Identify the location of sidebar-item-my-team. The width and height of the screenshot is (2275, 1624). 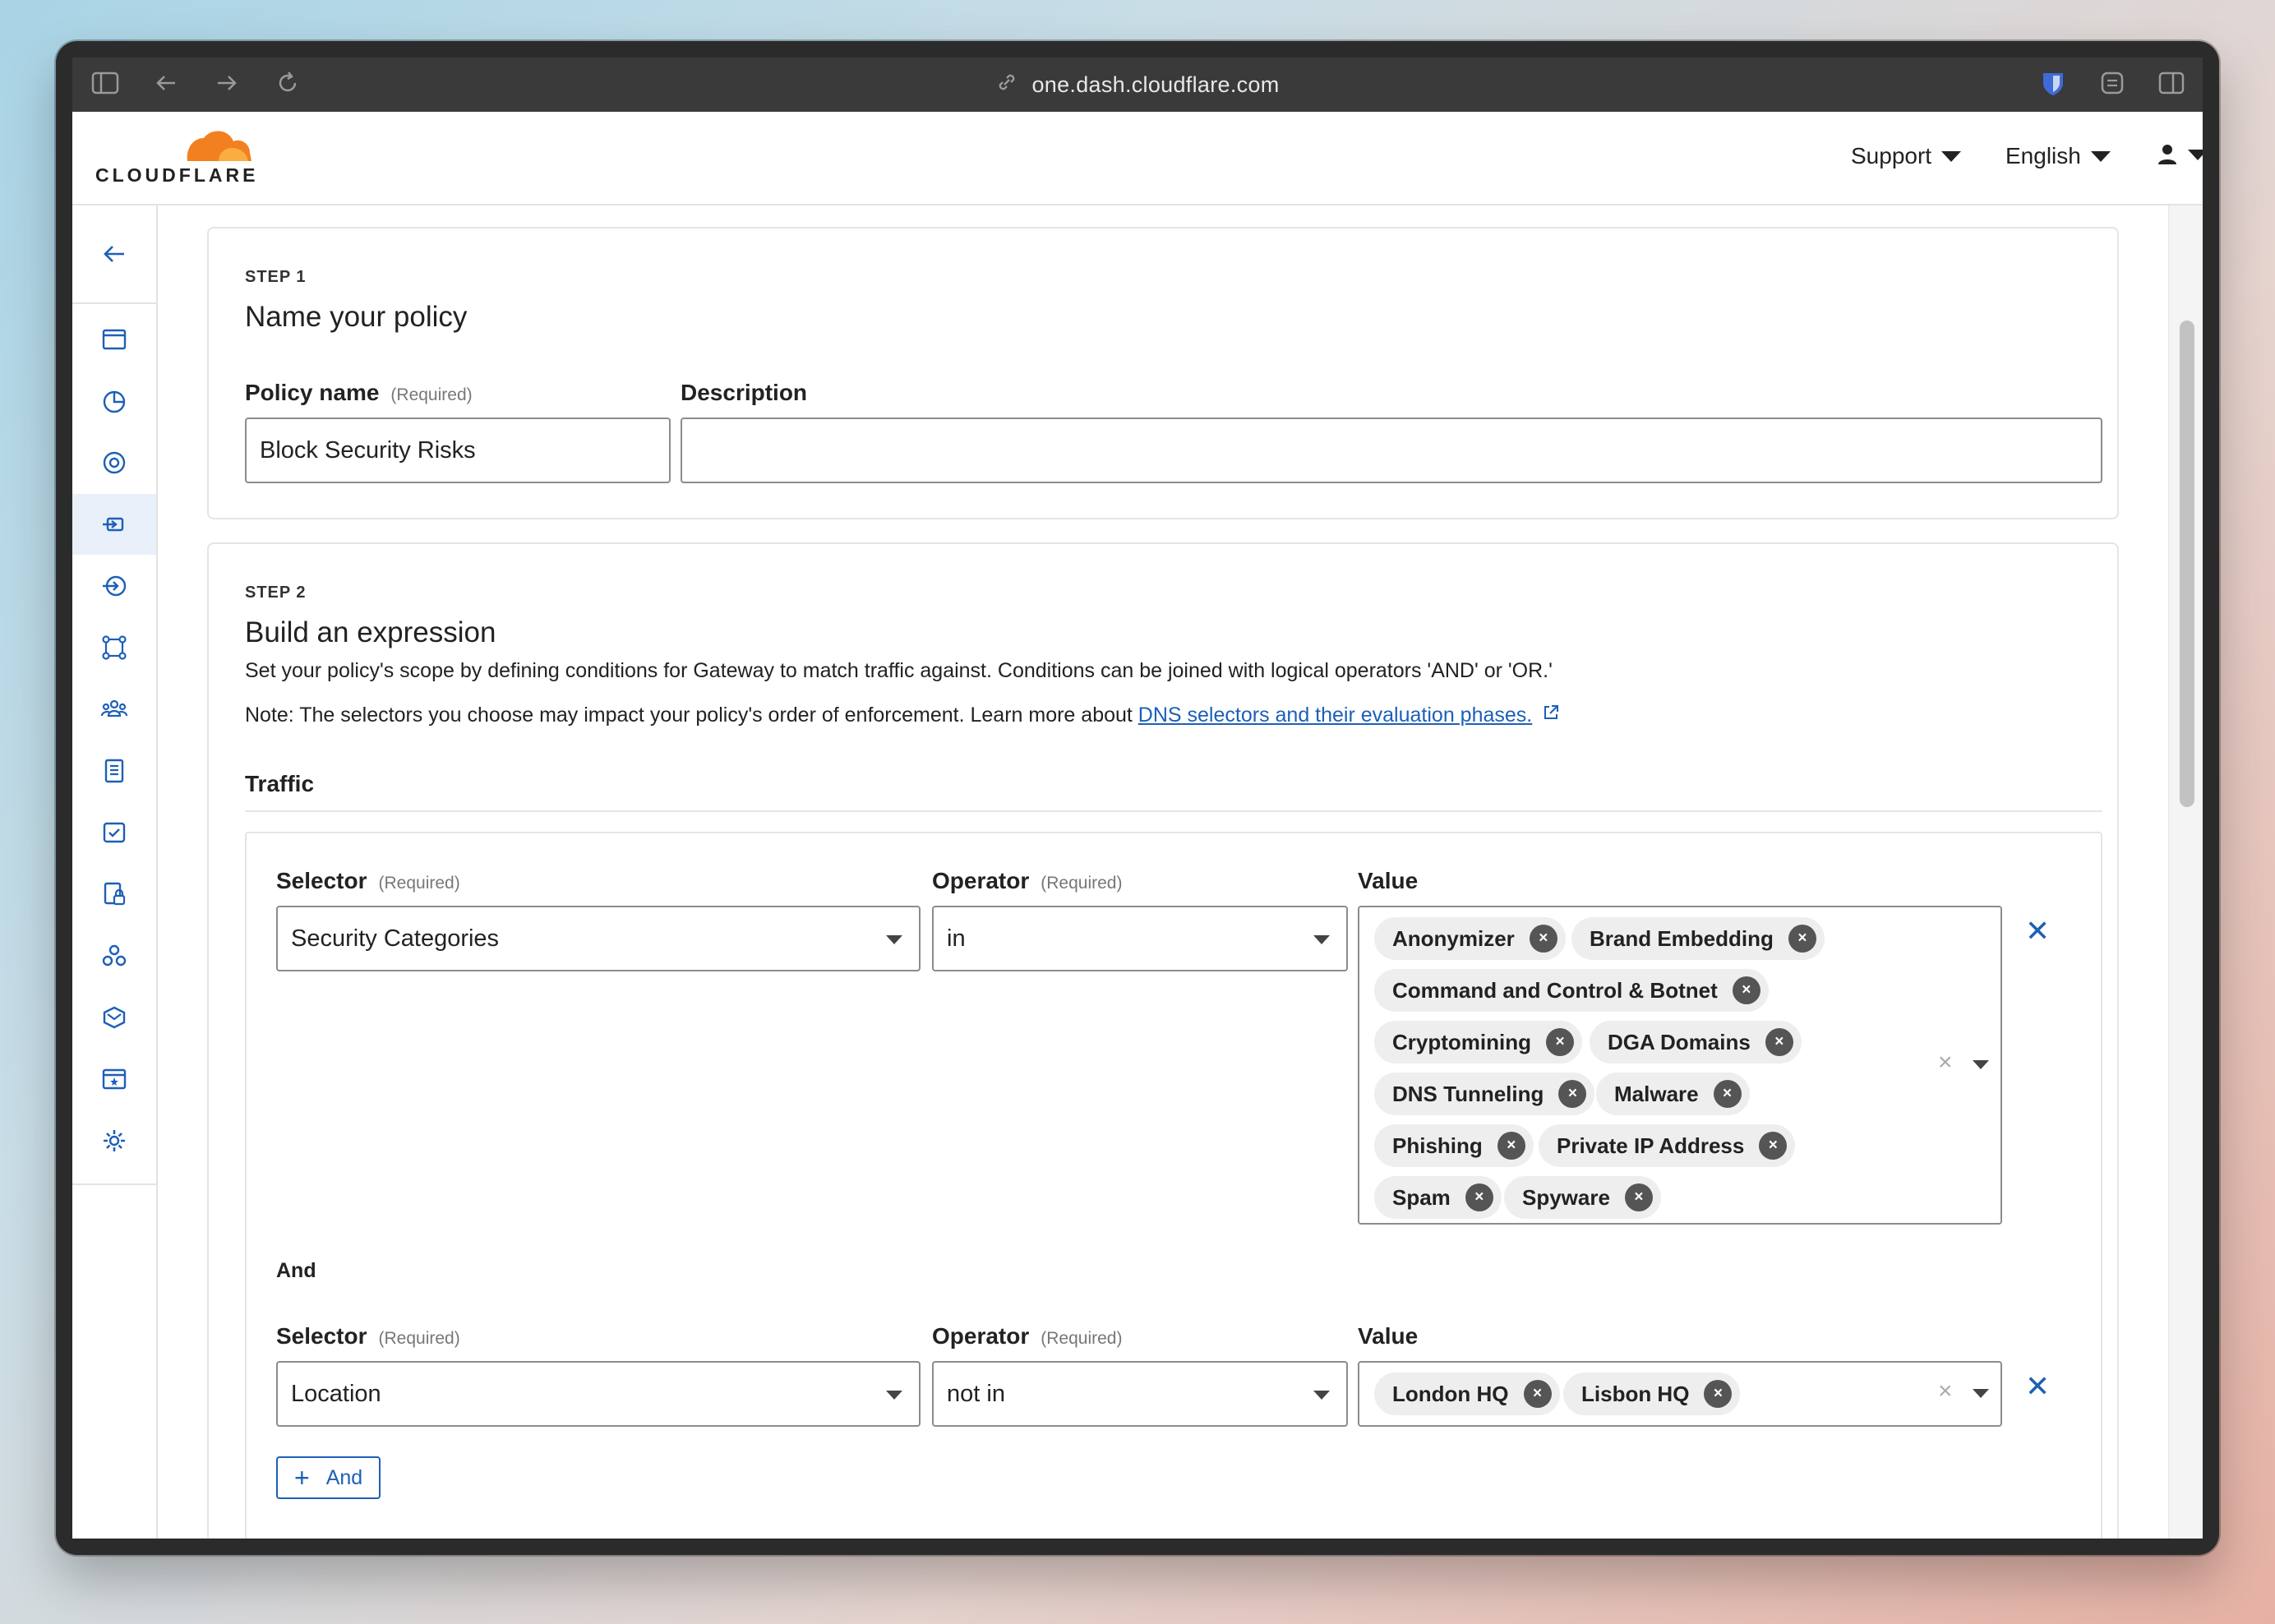
(114, 1079).